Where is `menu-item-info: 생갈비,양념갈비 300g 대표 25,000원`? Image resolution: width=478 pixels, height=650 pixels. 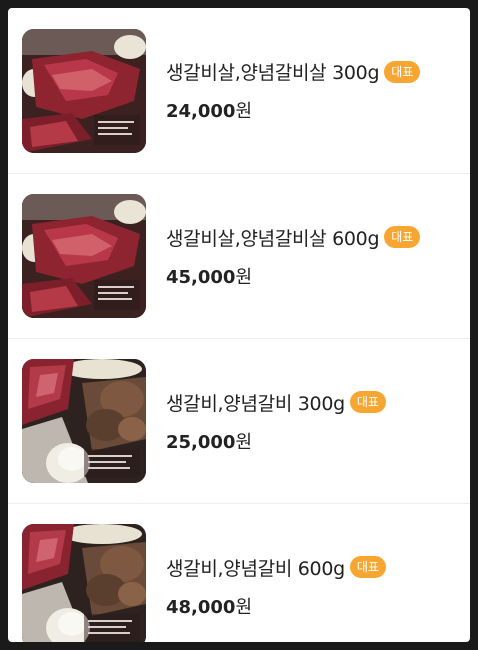
menu-item-info: 생갈비,양념갈비 300g 대표 25,000원 is located at coordinates (276, 421).